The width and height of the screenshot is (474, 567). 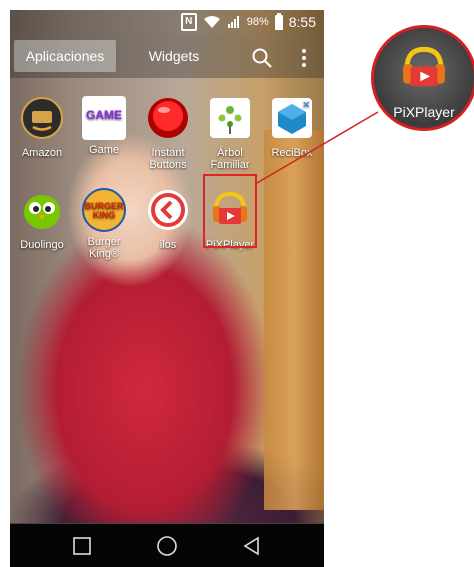 I want to click on pixplayer-zoom-callout: PiXPlayer, so click(x=422, y=78).